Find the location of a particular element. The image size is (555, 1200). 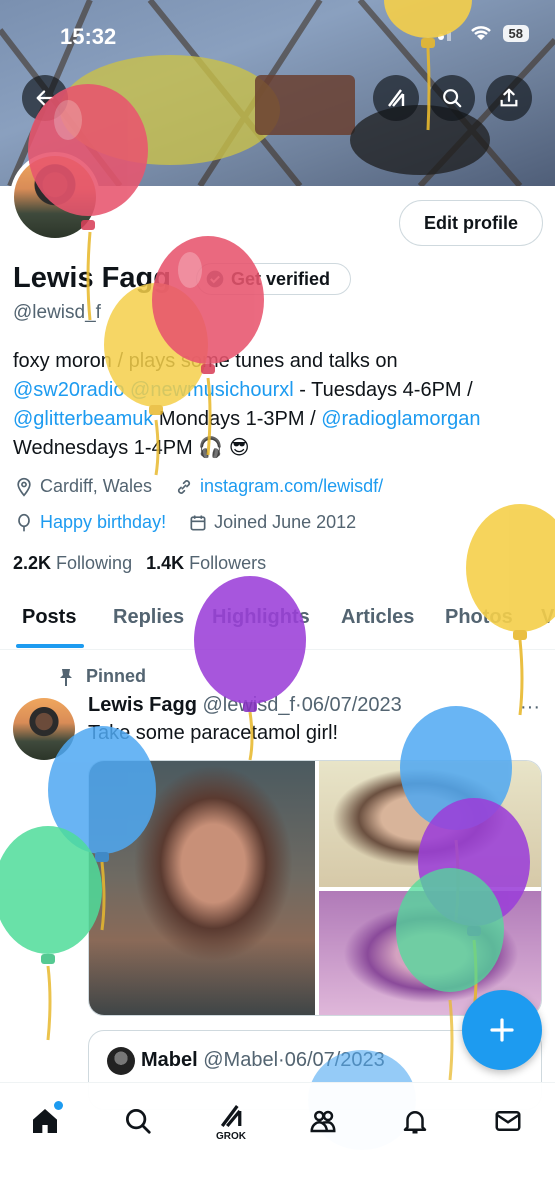

tab-videos: V is located at coordinates (547, 617).